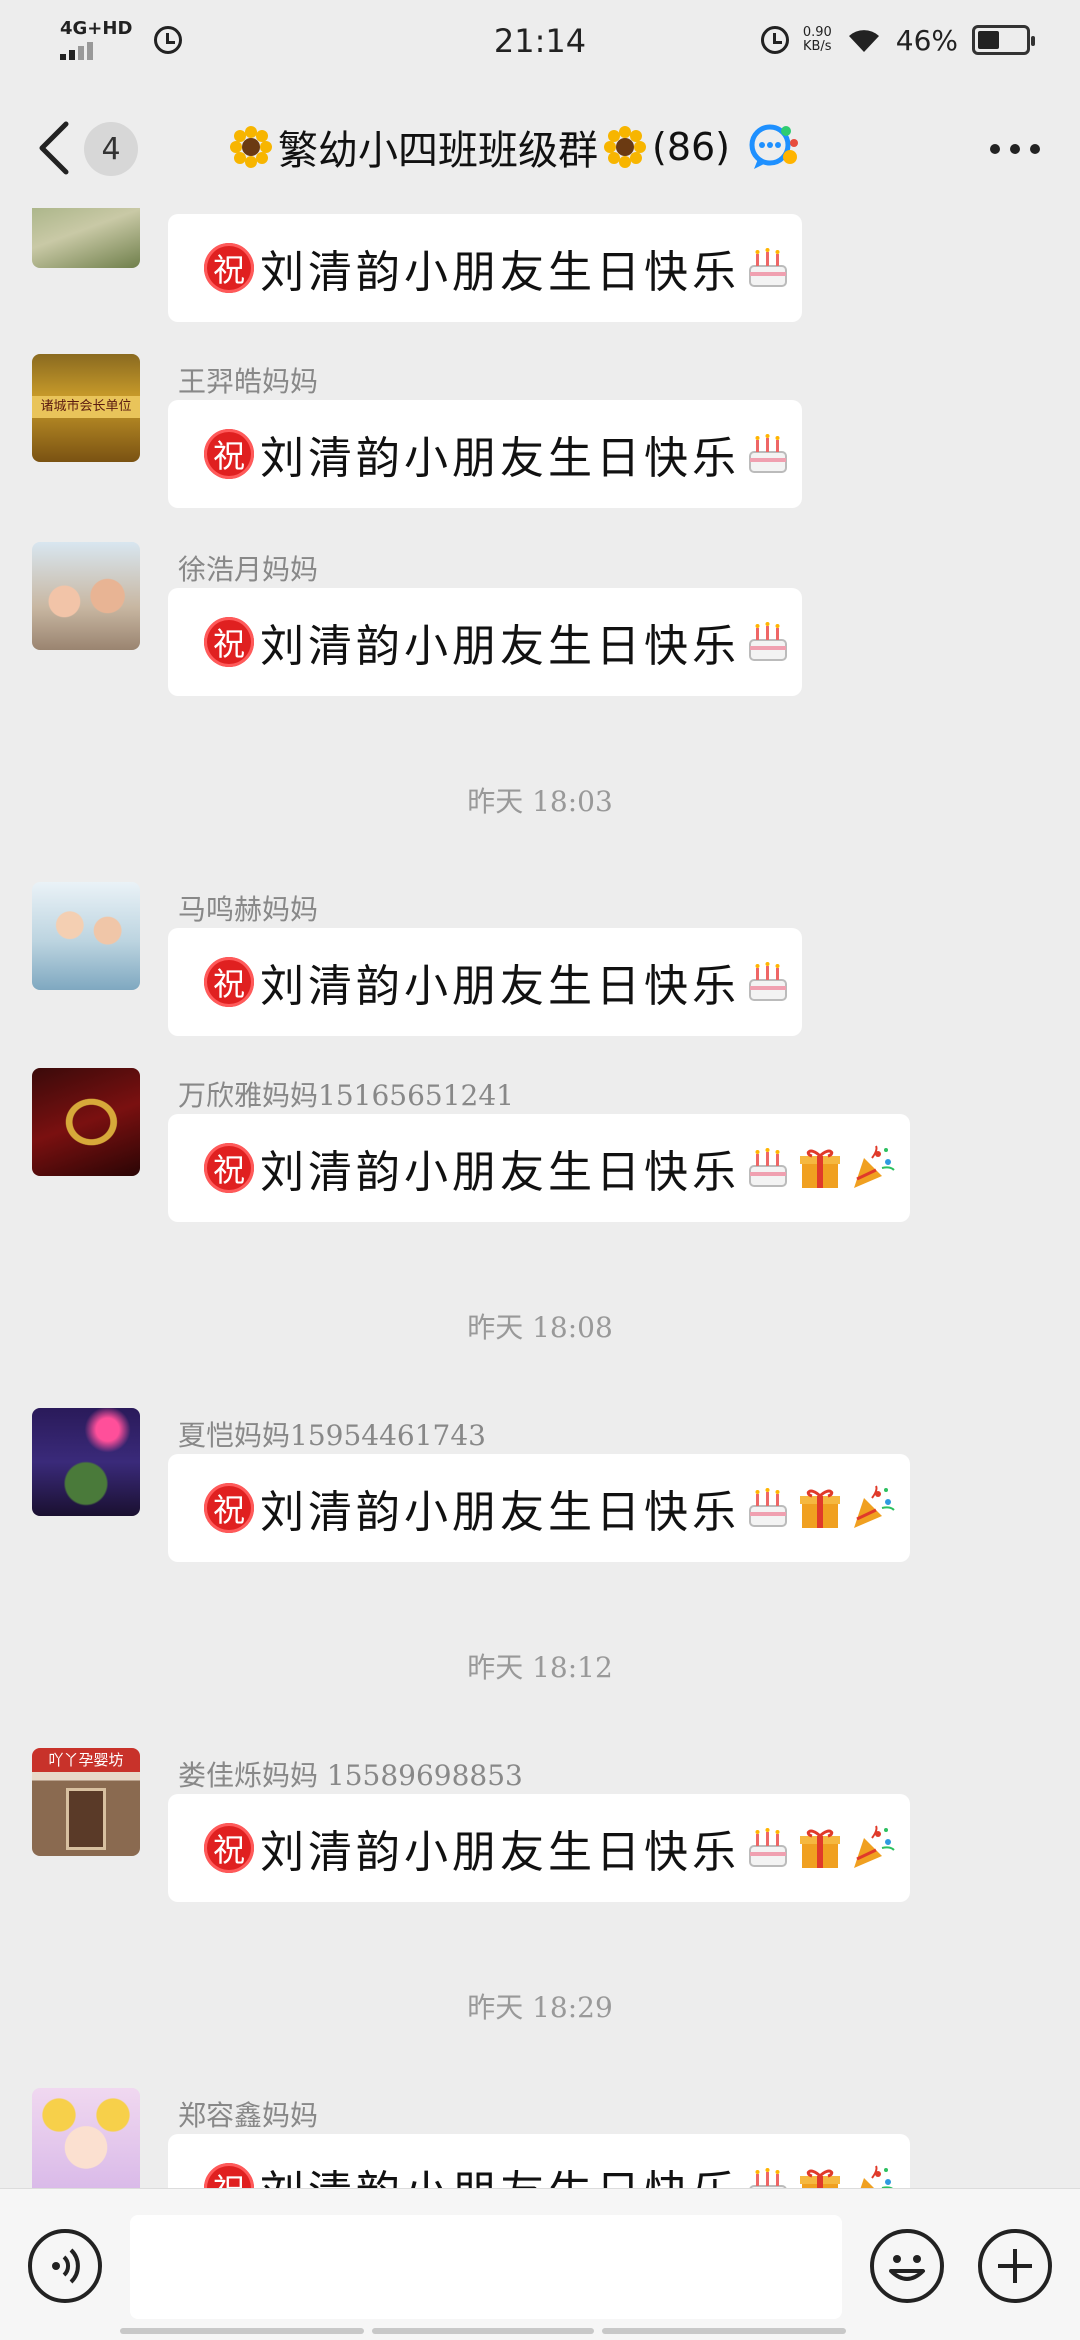 This screenshot has width=1080, height=2340. Describe the element at coordinates (540, 801) in the screenshot. I see `time-separator: 昨天 18:03` at that location.